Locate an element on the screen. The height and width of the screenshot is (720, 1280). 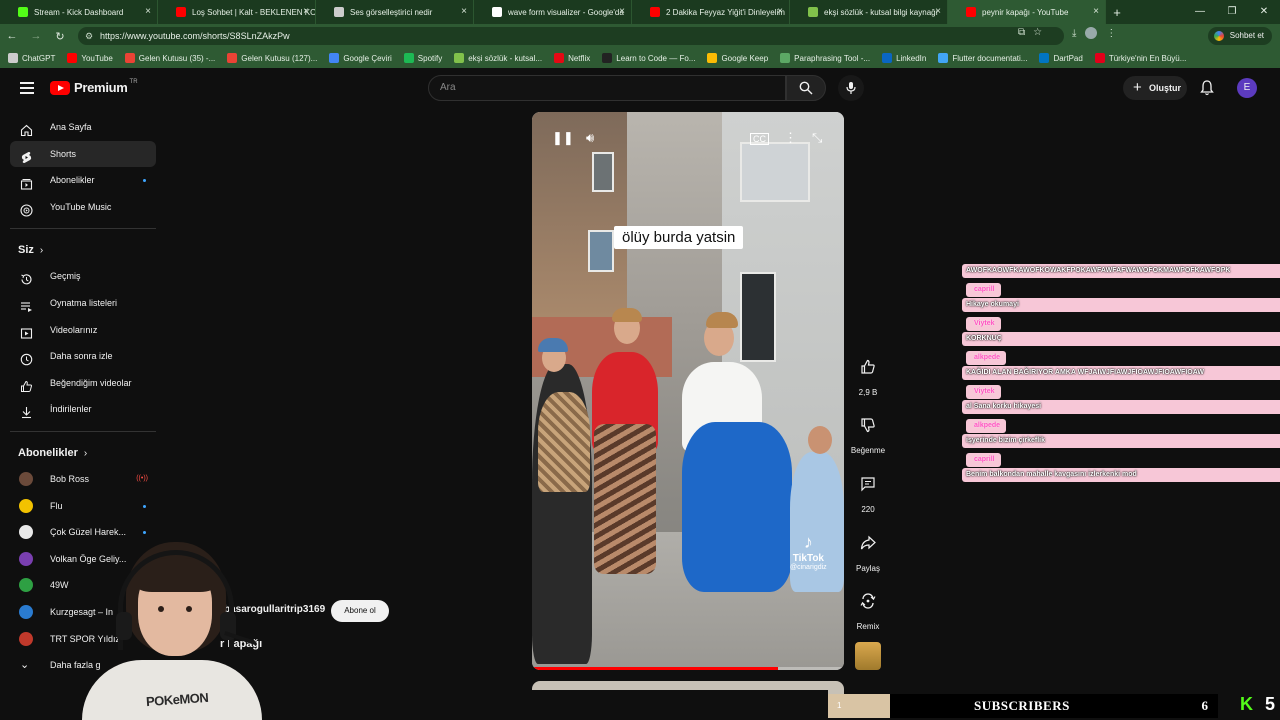
notifications-bell-icon is located at coordinates (1207, 90).